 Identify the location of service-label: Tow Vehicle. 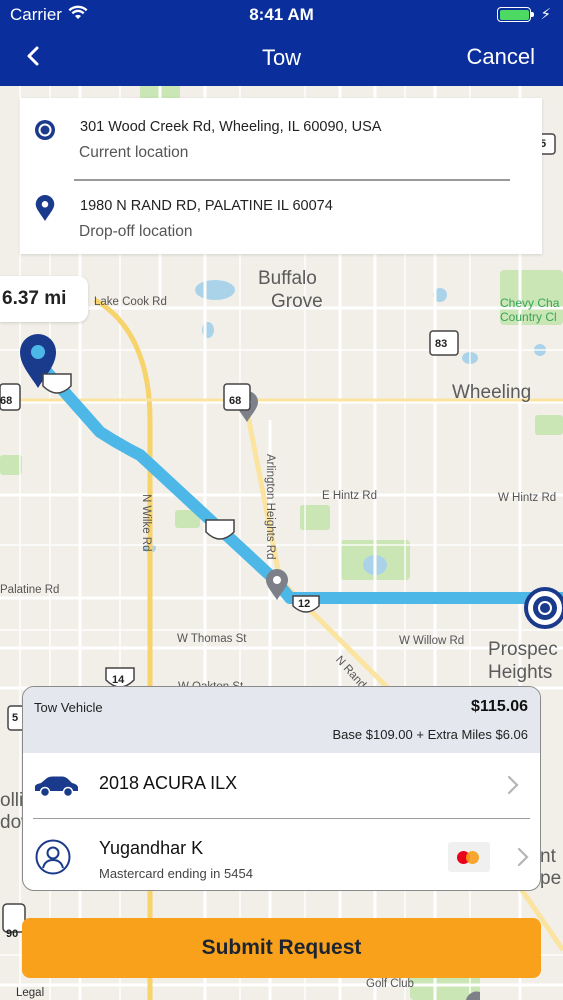
(68, 707).